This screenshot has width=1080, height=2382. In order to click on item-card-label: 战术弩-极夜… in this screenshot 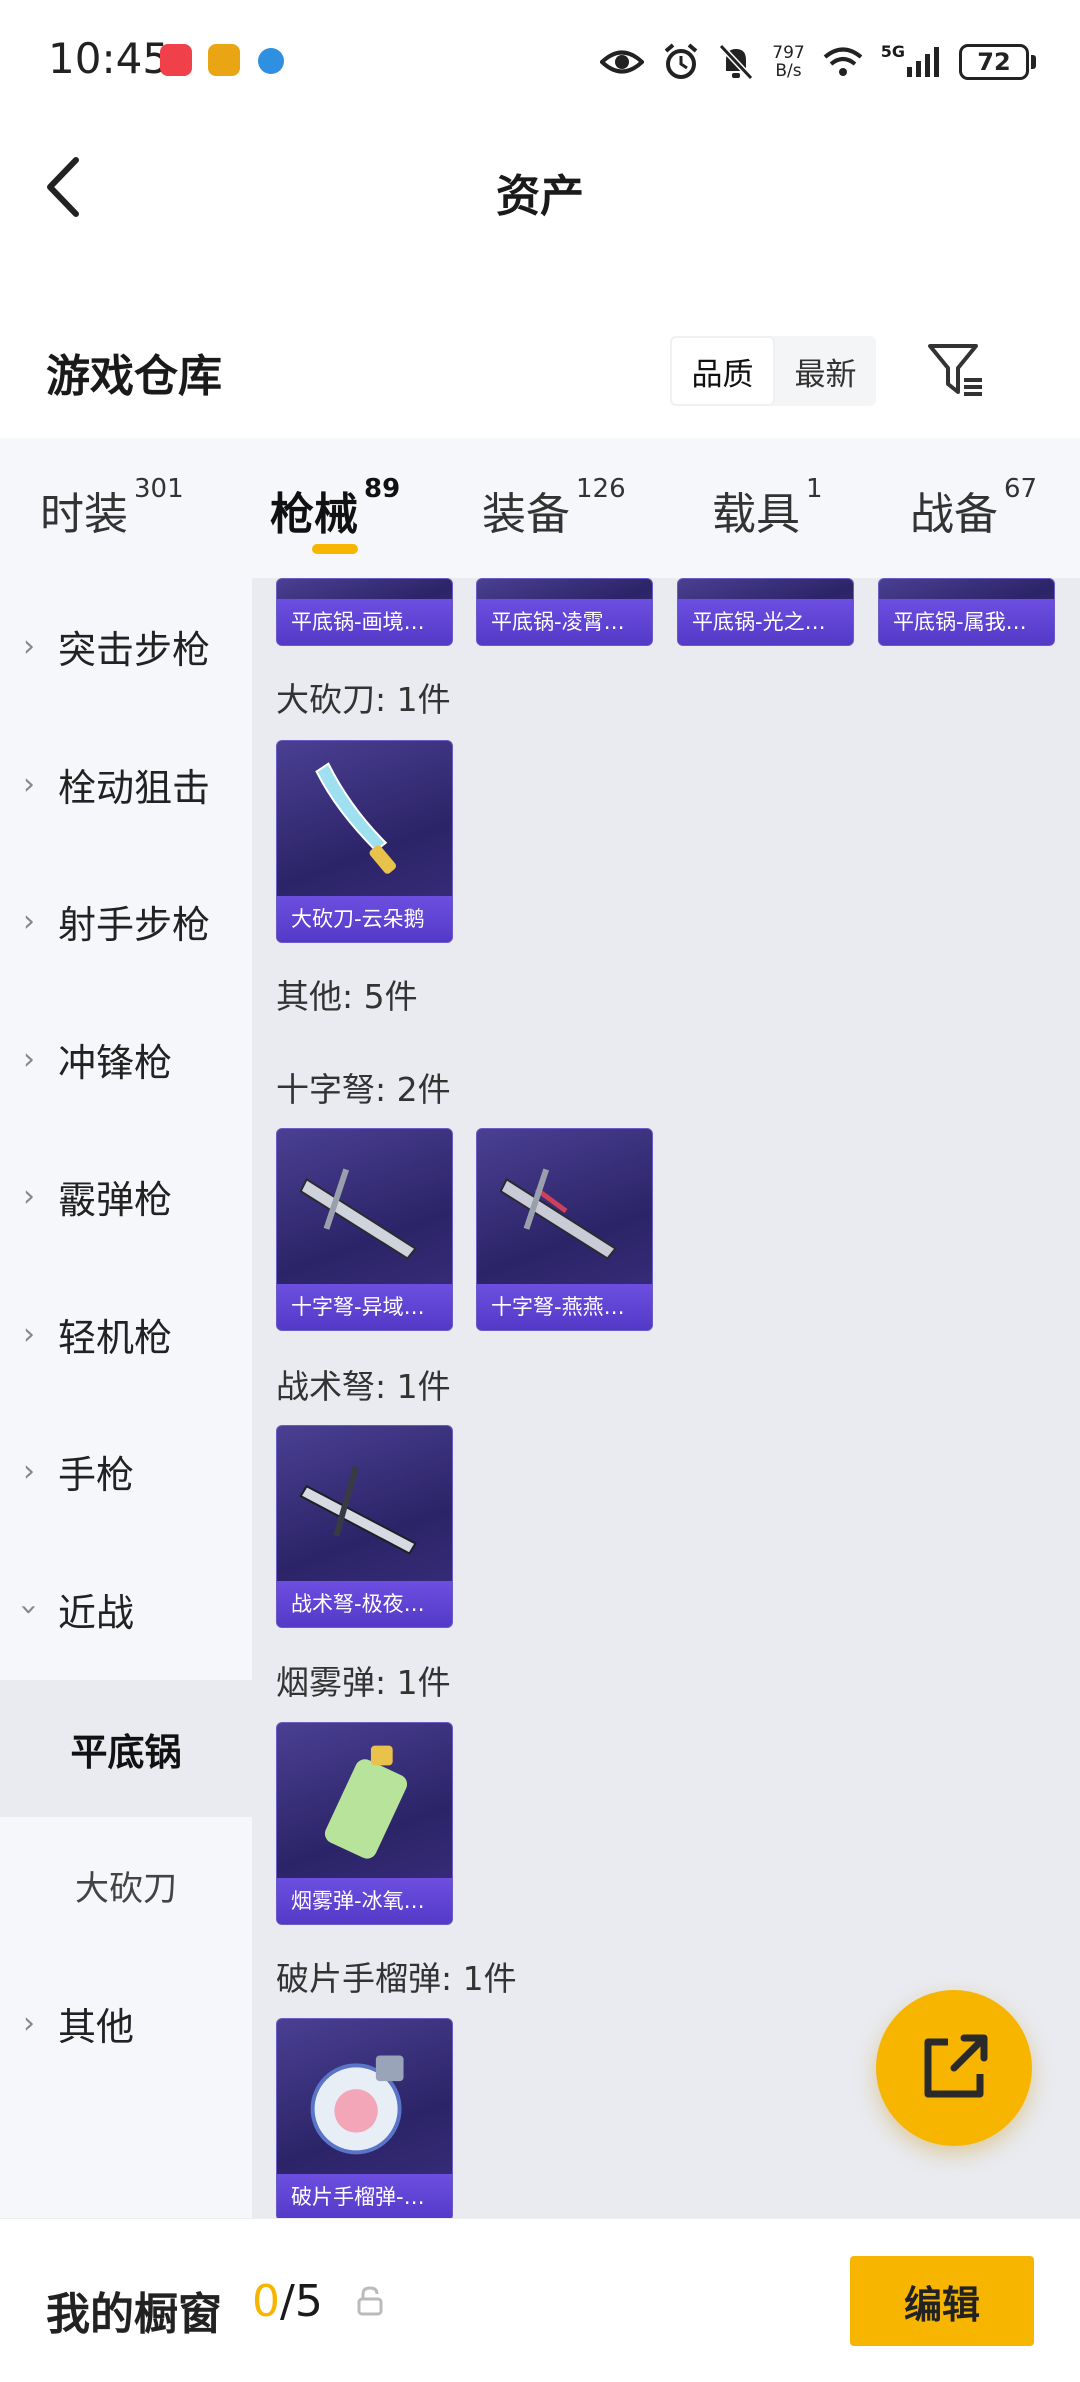, I will do `click(364, 1604)`.